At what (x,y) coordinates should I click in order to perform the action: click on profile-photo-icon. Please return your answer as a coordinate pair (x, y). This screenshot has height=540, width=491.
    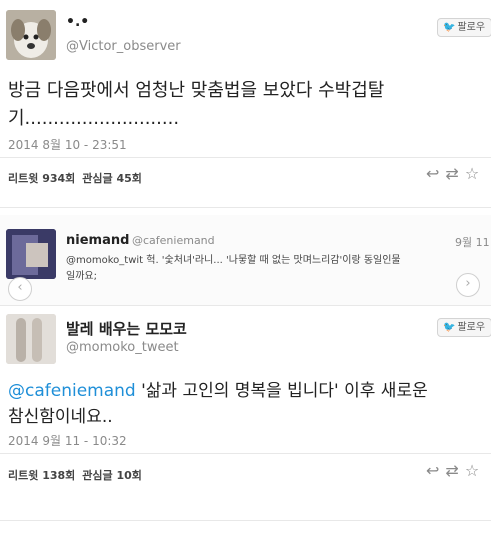
    Looking at the image, I should click on (31, 254).